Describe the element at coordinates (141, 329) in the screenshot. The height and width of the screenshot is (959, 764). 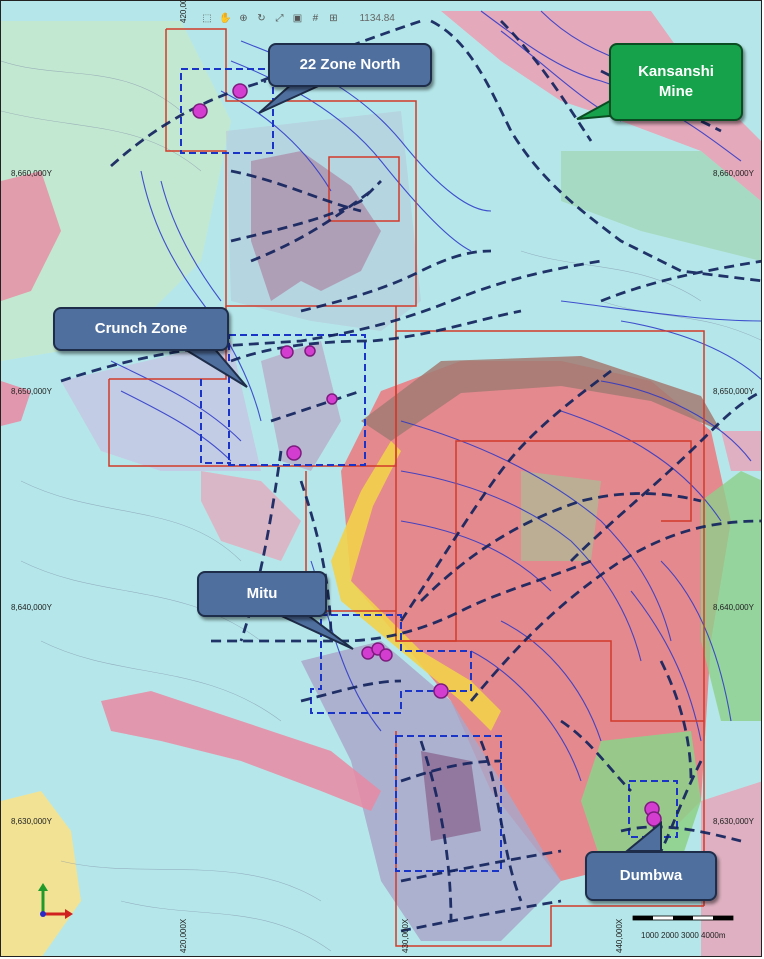
I see `callout-crunch-zone: Crunch Zone` at that location.